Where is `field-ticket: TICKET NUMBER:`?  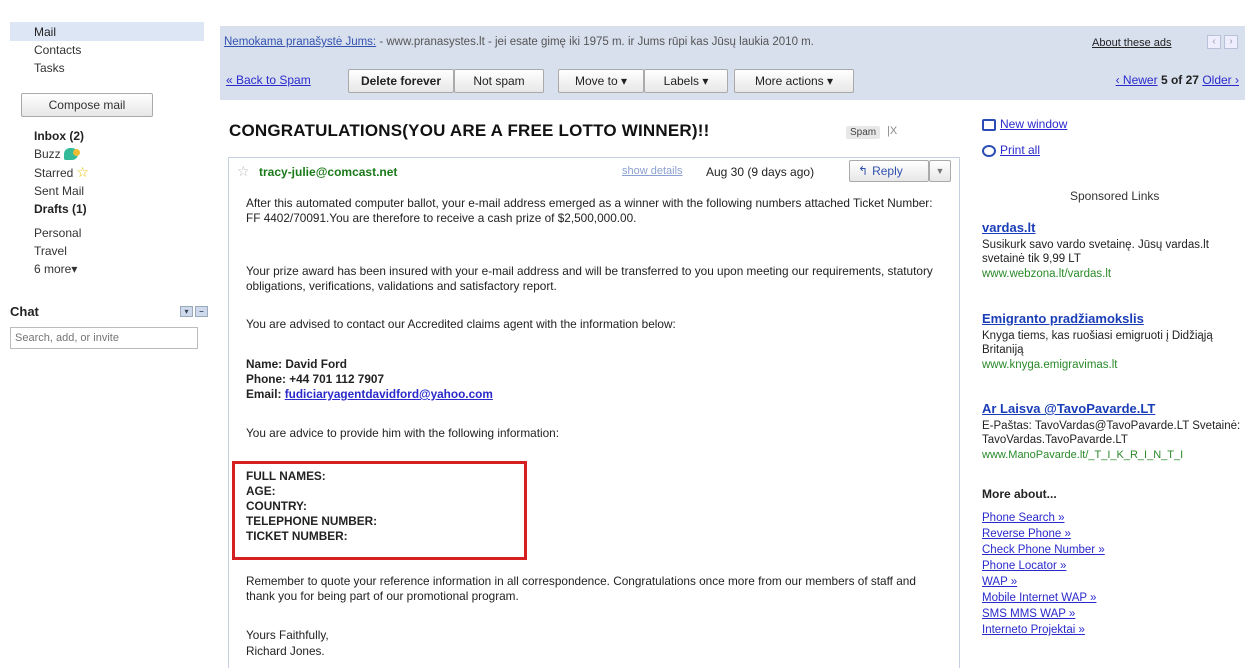 field-ticket: TICKET NUMBER: is located at coordinates (297, 536).